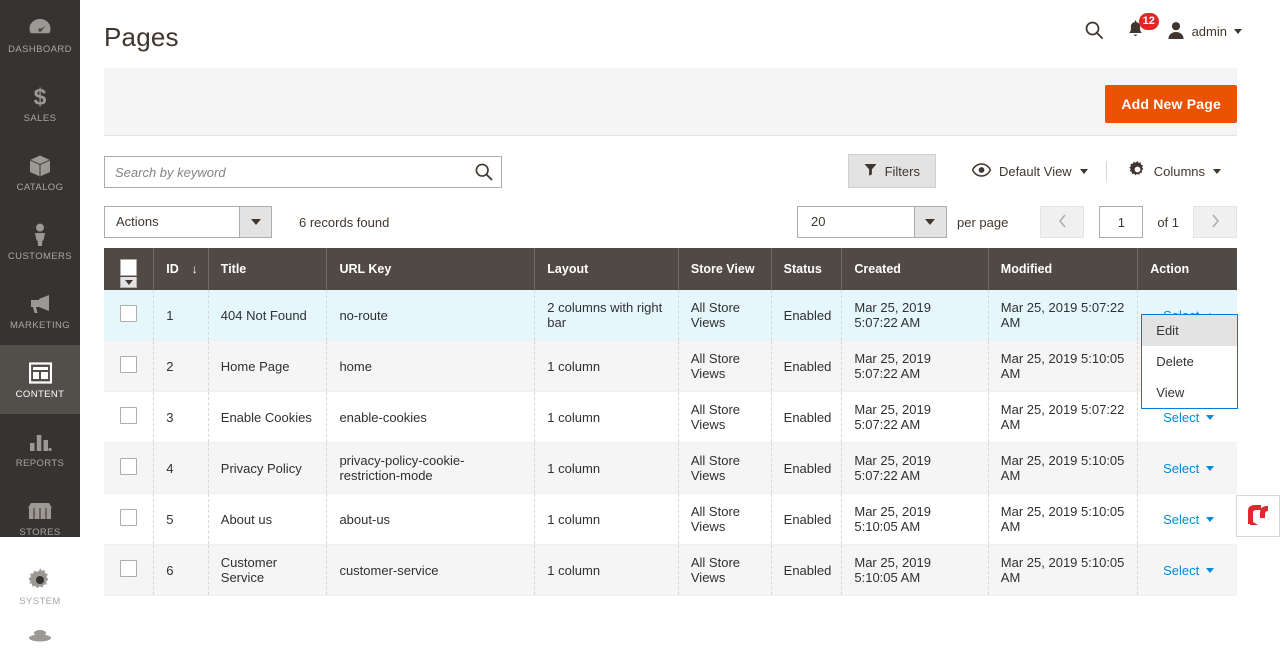 The width and height of the screenshot is (1280, 651). What do you see at coordinates (1215, 222) in the screenshot?
I see `next-page-button` at bounding box center [1215, 222].